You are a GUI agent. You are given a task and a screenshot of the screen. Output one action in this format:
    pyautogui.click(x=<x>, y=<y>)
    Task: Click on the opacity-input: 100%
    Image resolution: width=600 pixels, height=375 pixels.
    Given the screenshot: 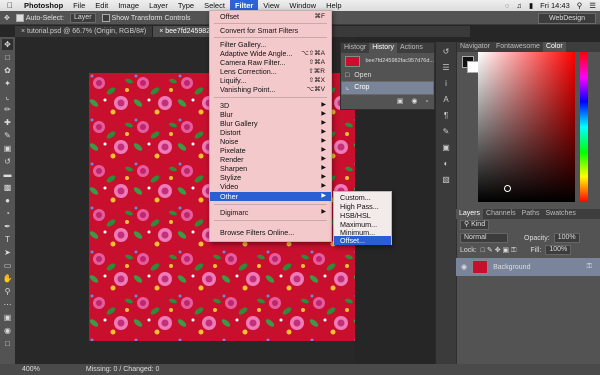 What is the action you would take?
    pyautogui.click(x=566, y=238)
    